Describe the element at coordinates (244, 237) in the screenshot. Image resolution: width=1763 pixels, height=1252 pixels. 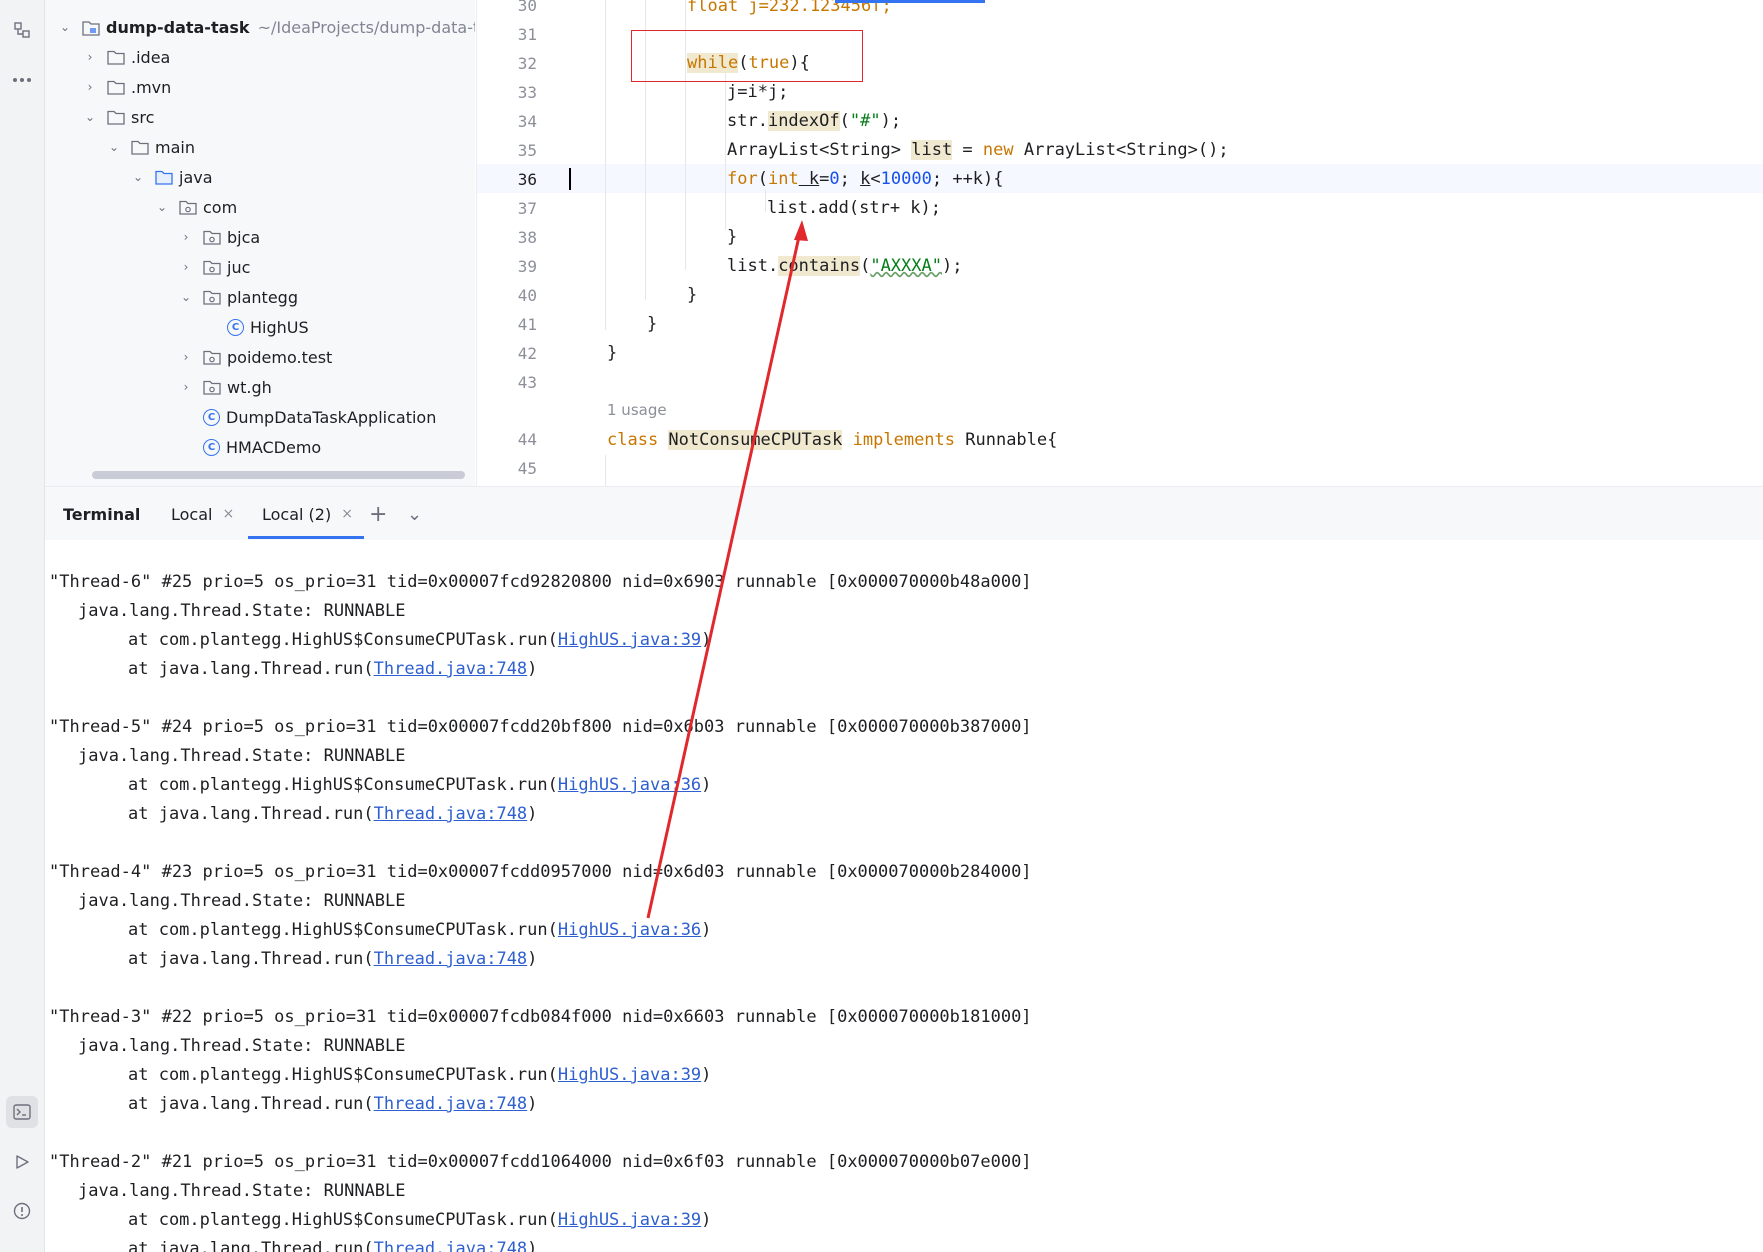
I see `tree-item-label: bjca` at that location.